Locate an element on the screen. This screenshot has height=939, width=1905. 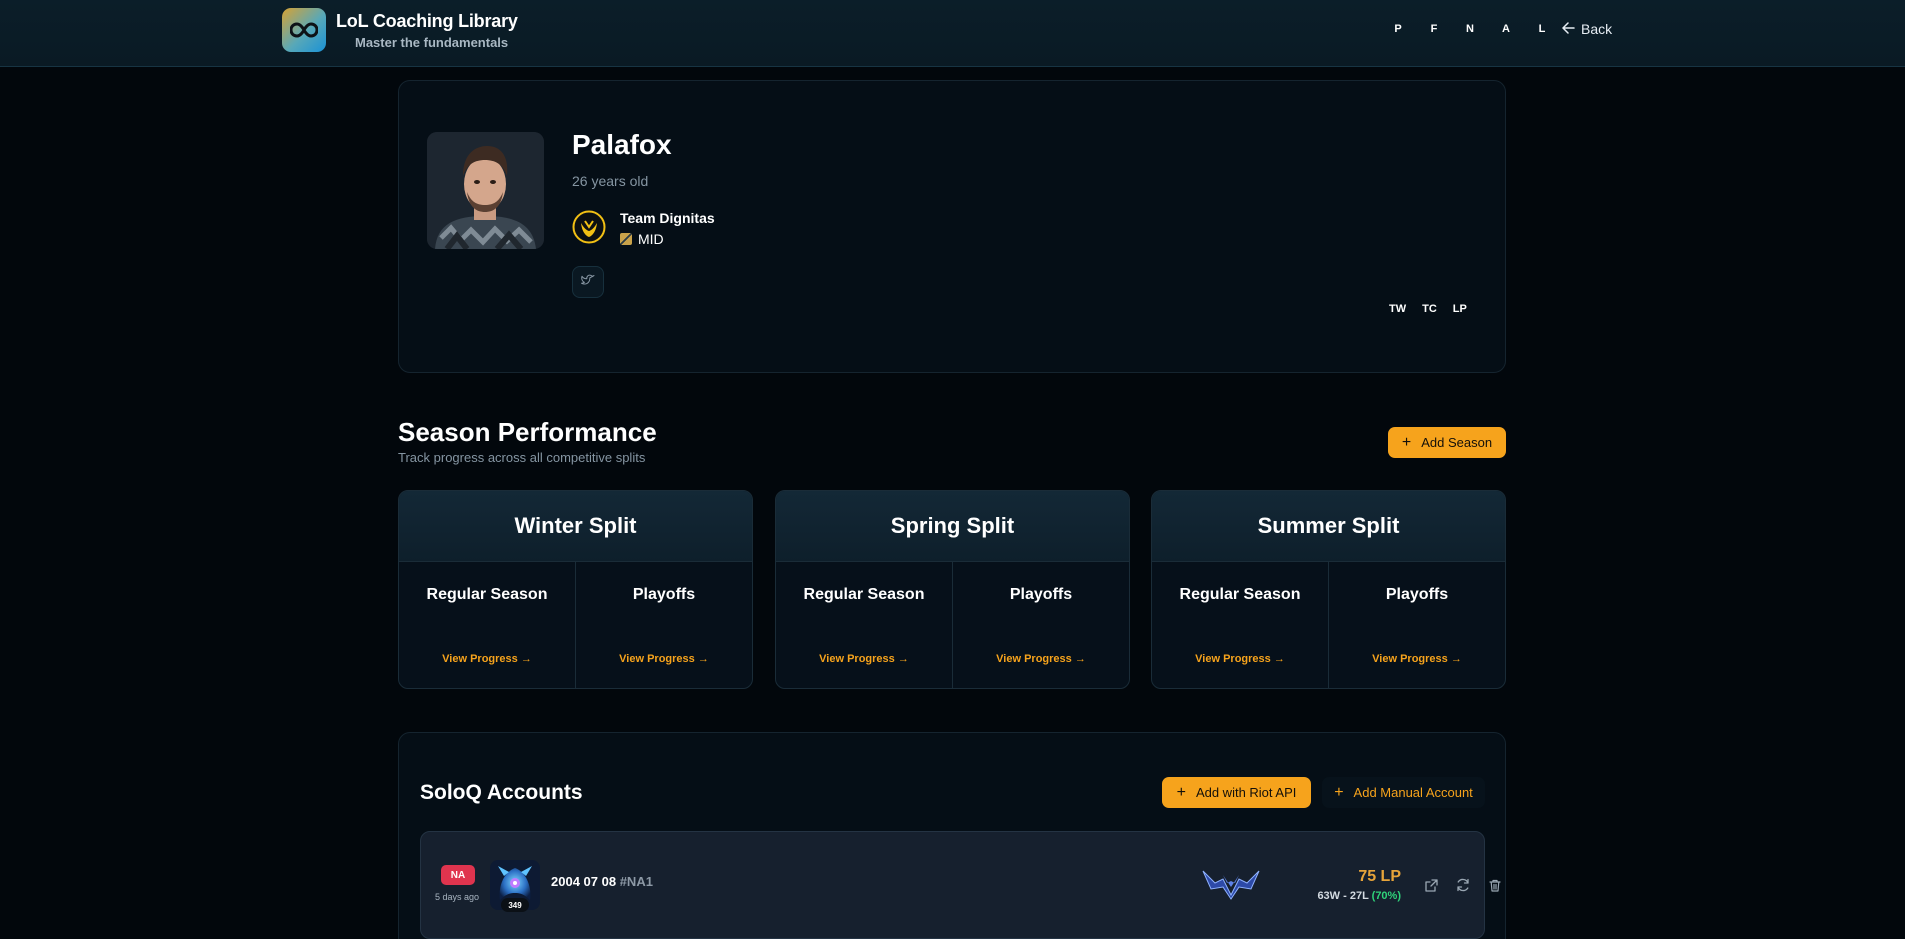
trash-icon is located at coordinates (1495, 885).